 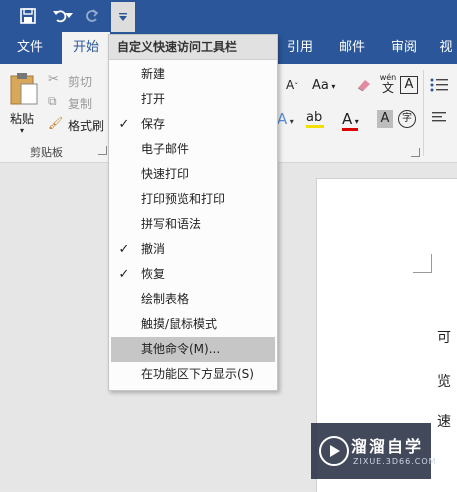 I want to click on divider, so click(x=423, y=113).